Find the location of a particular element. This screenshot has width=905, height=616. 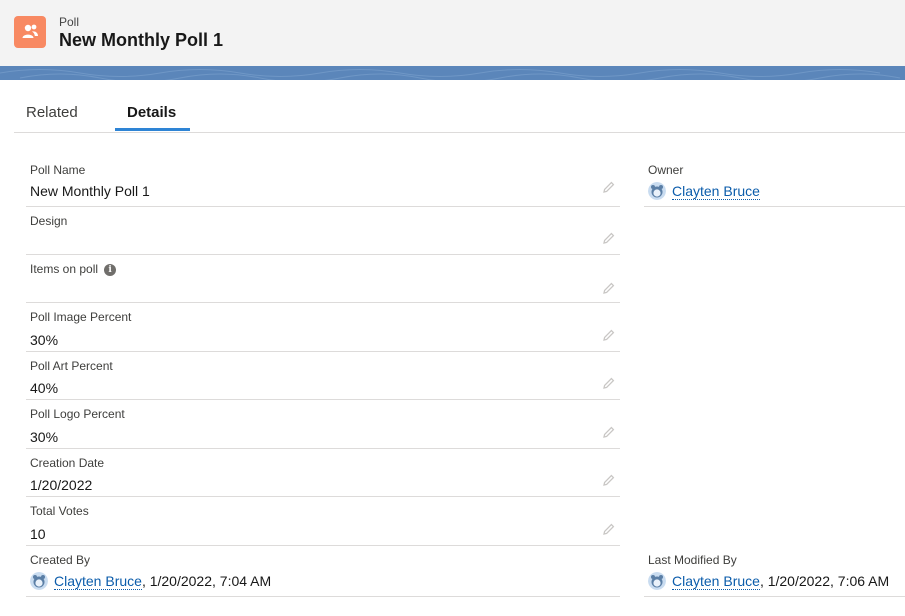

last-modified-date-text: , 1/20/2022, 7:06 AM is located at coordinates (824, 581).